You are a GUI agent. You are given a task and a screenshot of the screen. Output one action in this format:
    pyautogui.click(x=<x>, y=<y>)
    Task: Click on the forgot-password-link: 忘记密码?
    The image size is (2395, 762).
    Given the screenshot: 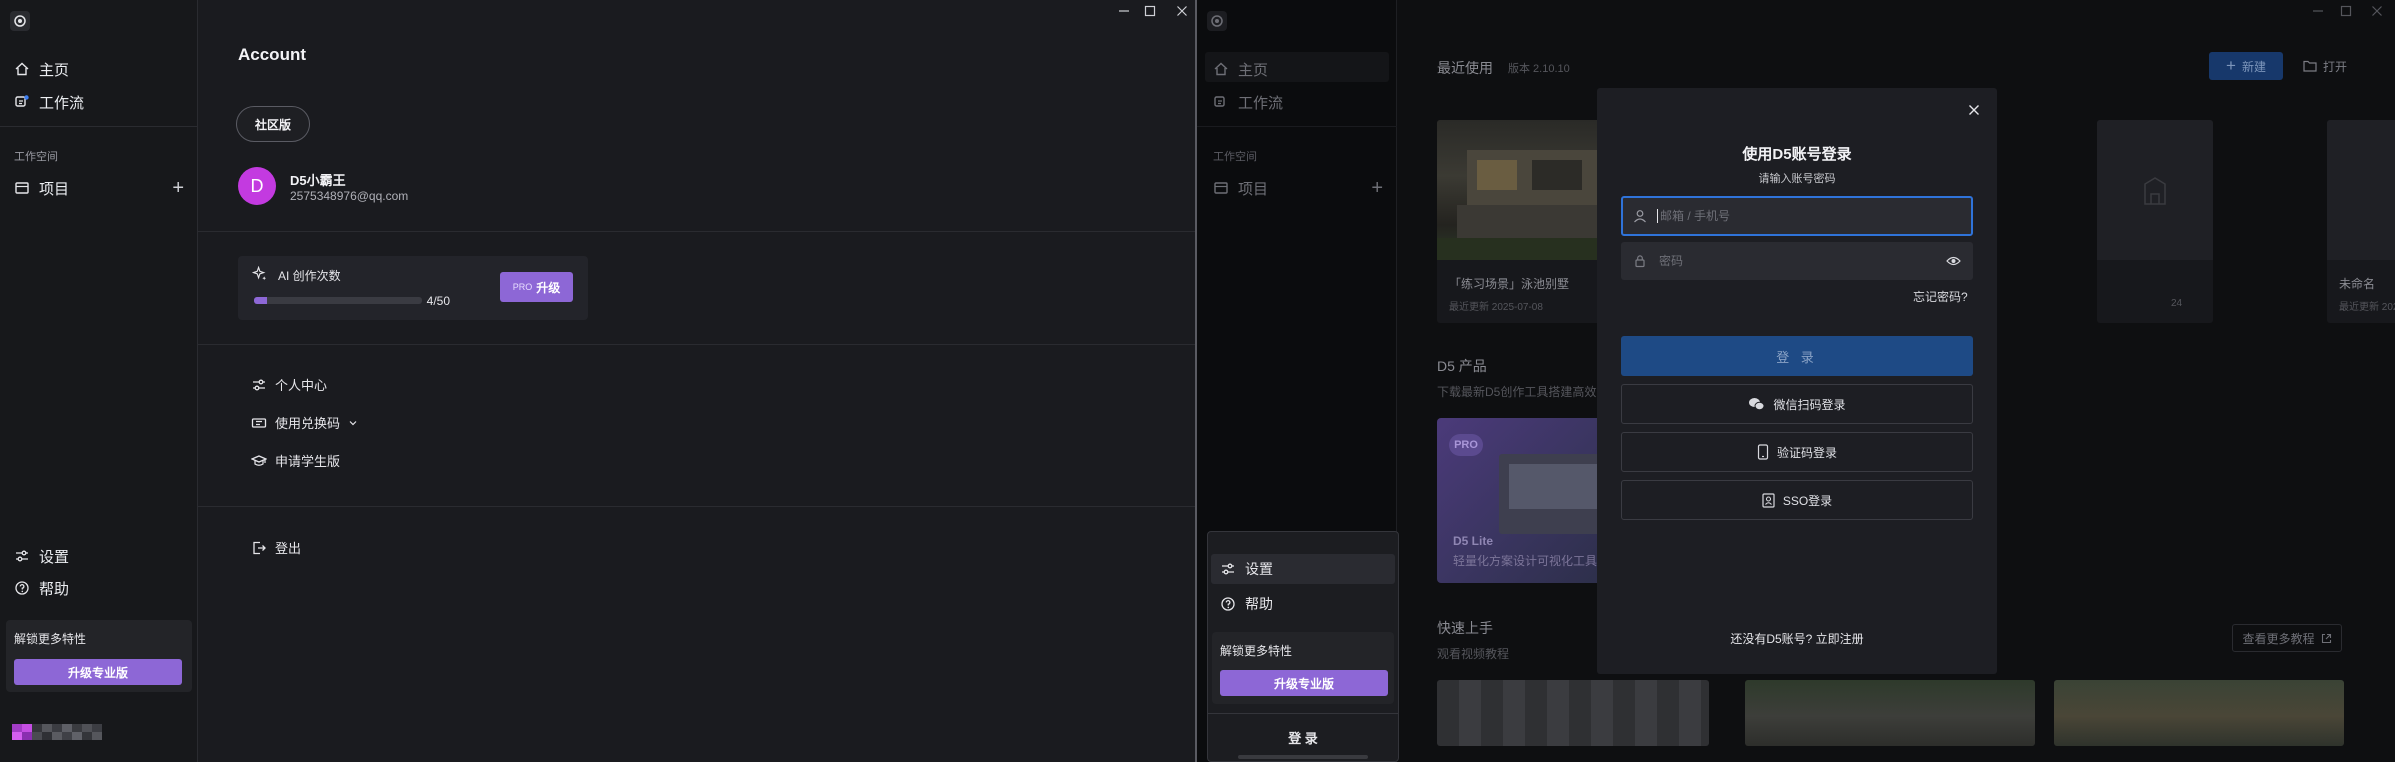 What is the action you would take?
    pyautogui.click(x=1940, y=296)
    